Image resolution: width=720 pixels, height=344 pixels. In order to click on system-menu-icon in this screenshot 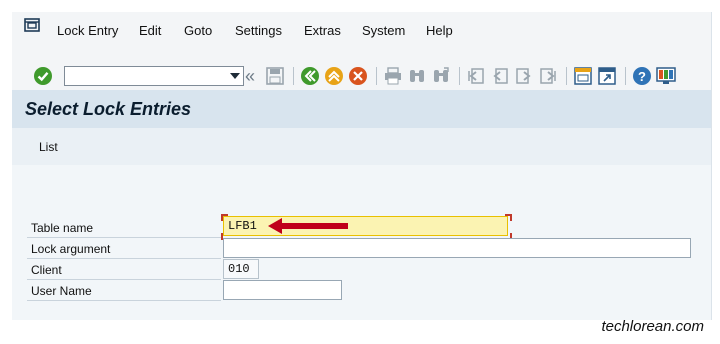, I will do `click(32, 25)`.